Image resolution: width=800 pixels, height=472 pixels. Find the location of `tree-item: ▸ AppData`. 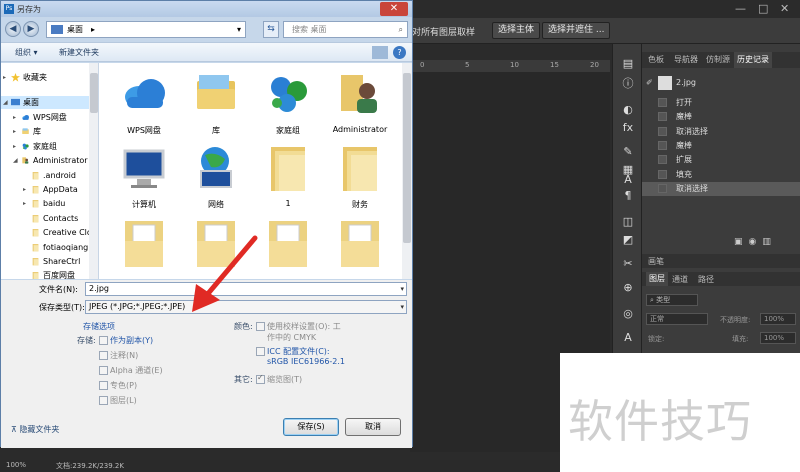

tree-item: ▸ AppData is located at coordinates (45, 189).